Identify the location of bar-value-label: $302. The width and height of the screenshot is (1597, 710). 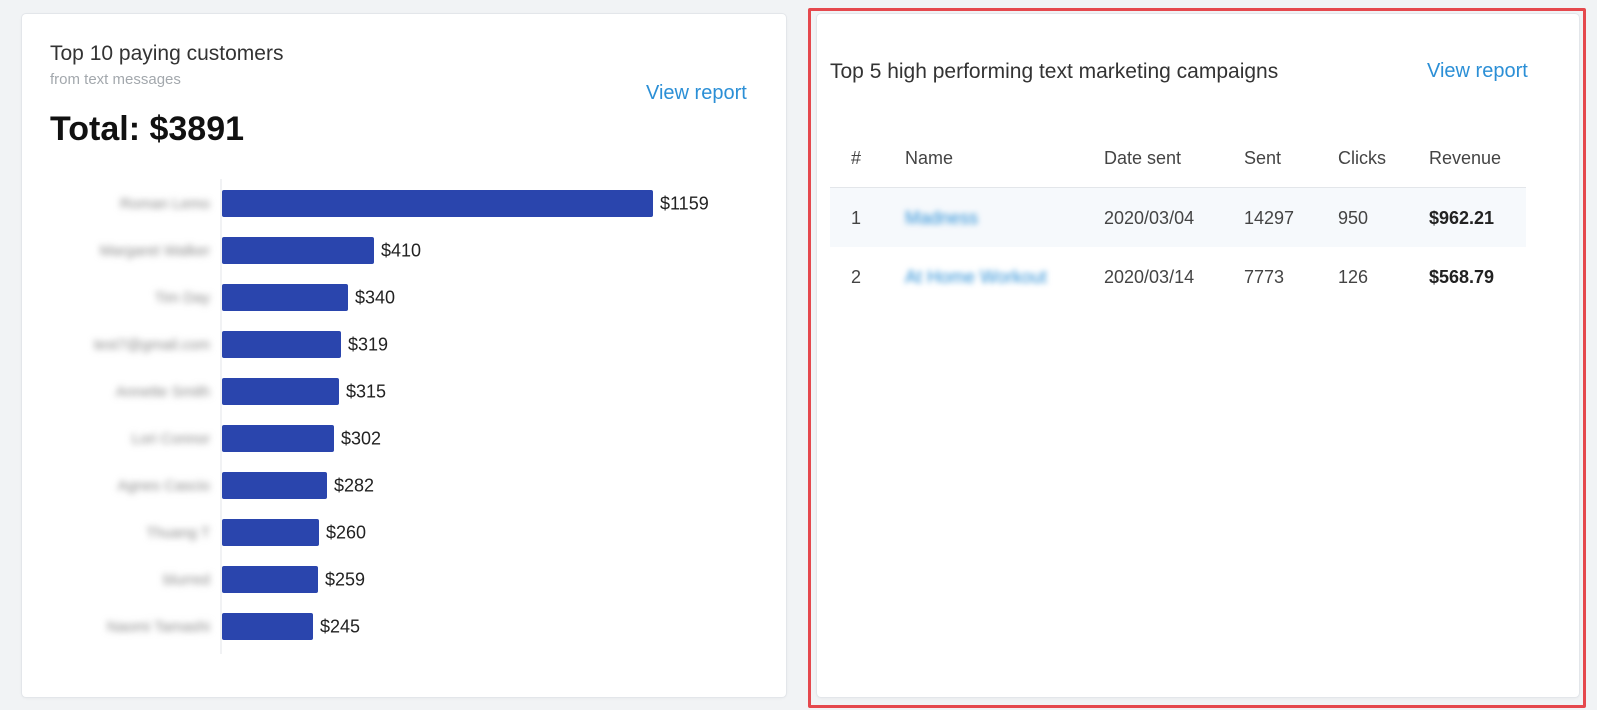
(361, 439).